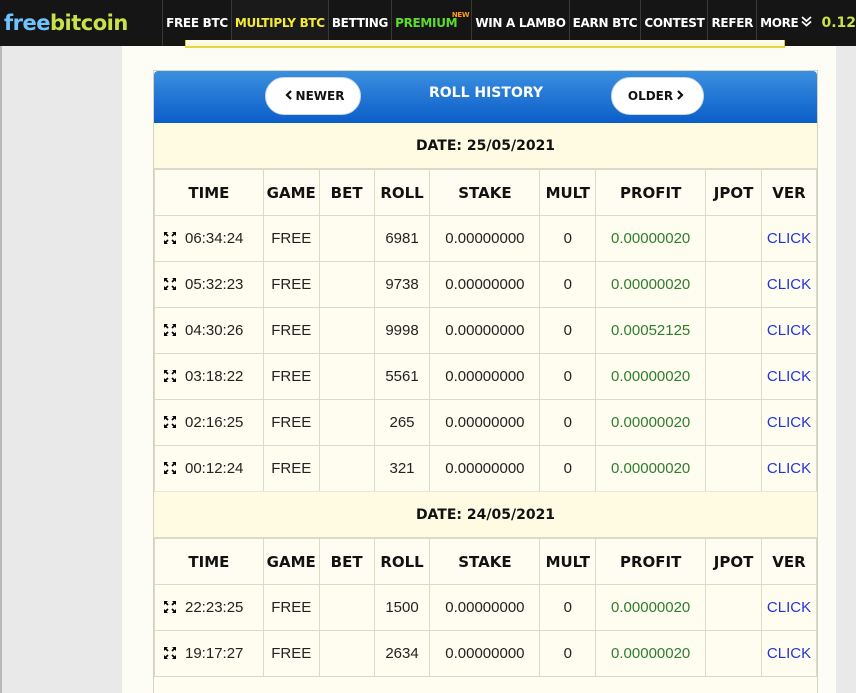 This screenshot has height=693, width=856. I want to click on roll-history-title: ROLL HISTORY, so click(485, 93).